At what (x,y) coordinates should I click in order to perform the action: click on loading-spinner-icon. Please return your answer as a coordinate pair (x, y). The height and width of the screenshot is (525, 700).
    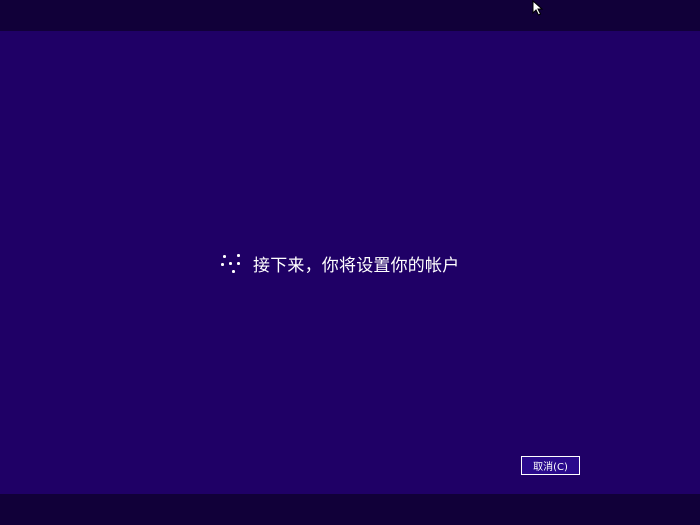
    Looking at the image, I should click on (230, 263).